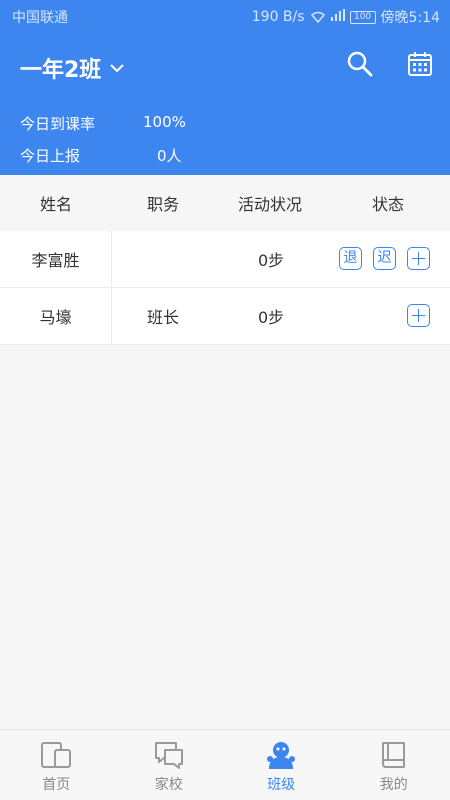  What do you see at coordinates (318, 17) in the screenshot?
I see `wifi-icon` at bounding box center [318, 17].